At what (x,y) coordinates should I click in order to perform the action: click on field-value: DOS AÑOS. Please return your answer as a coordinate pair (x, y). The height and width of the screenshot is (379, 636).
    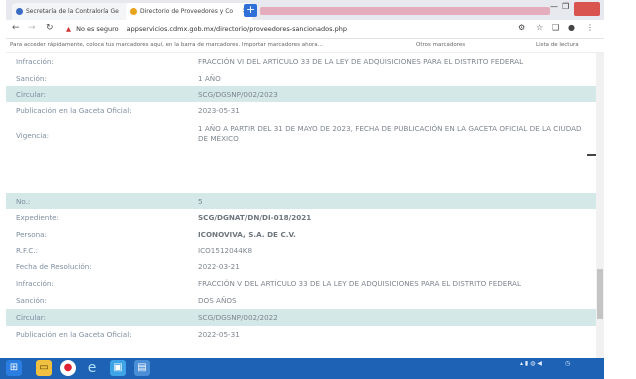
    Looking at the image, I should click on (217, 300).